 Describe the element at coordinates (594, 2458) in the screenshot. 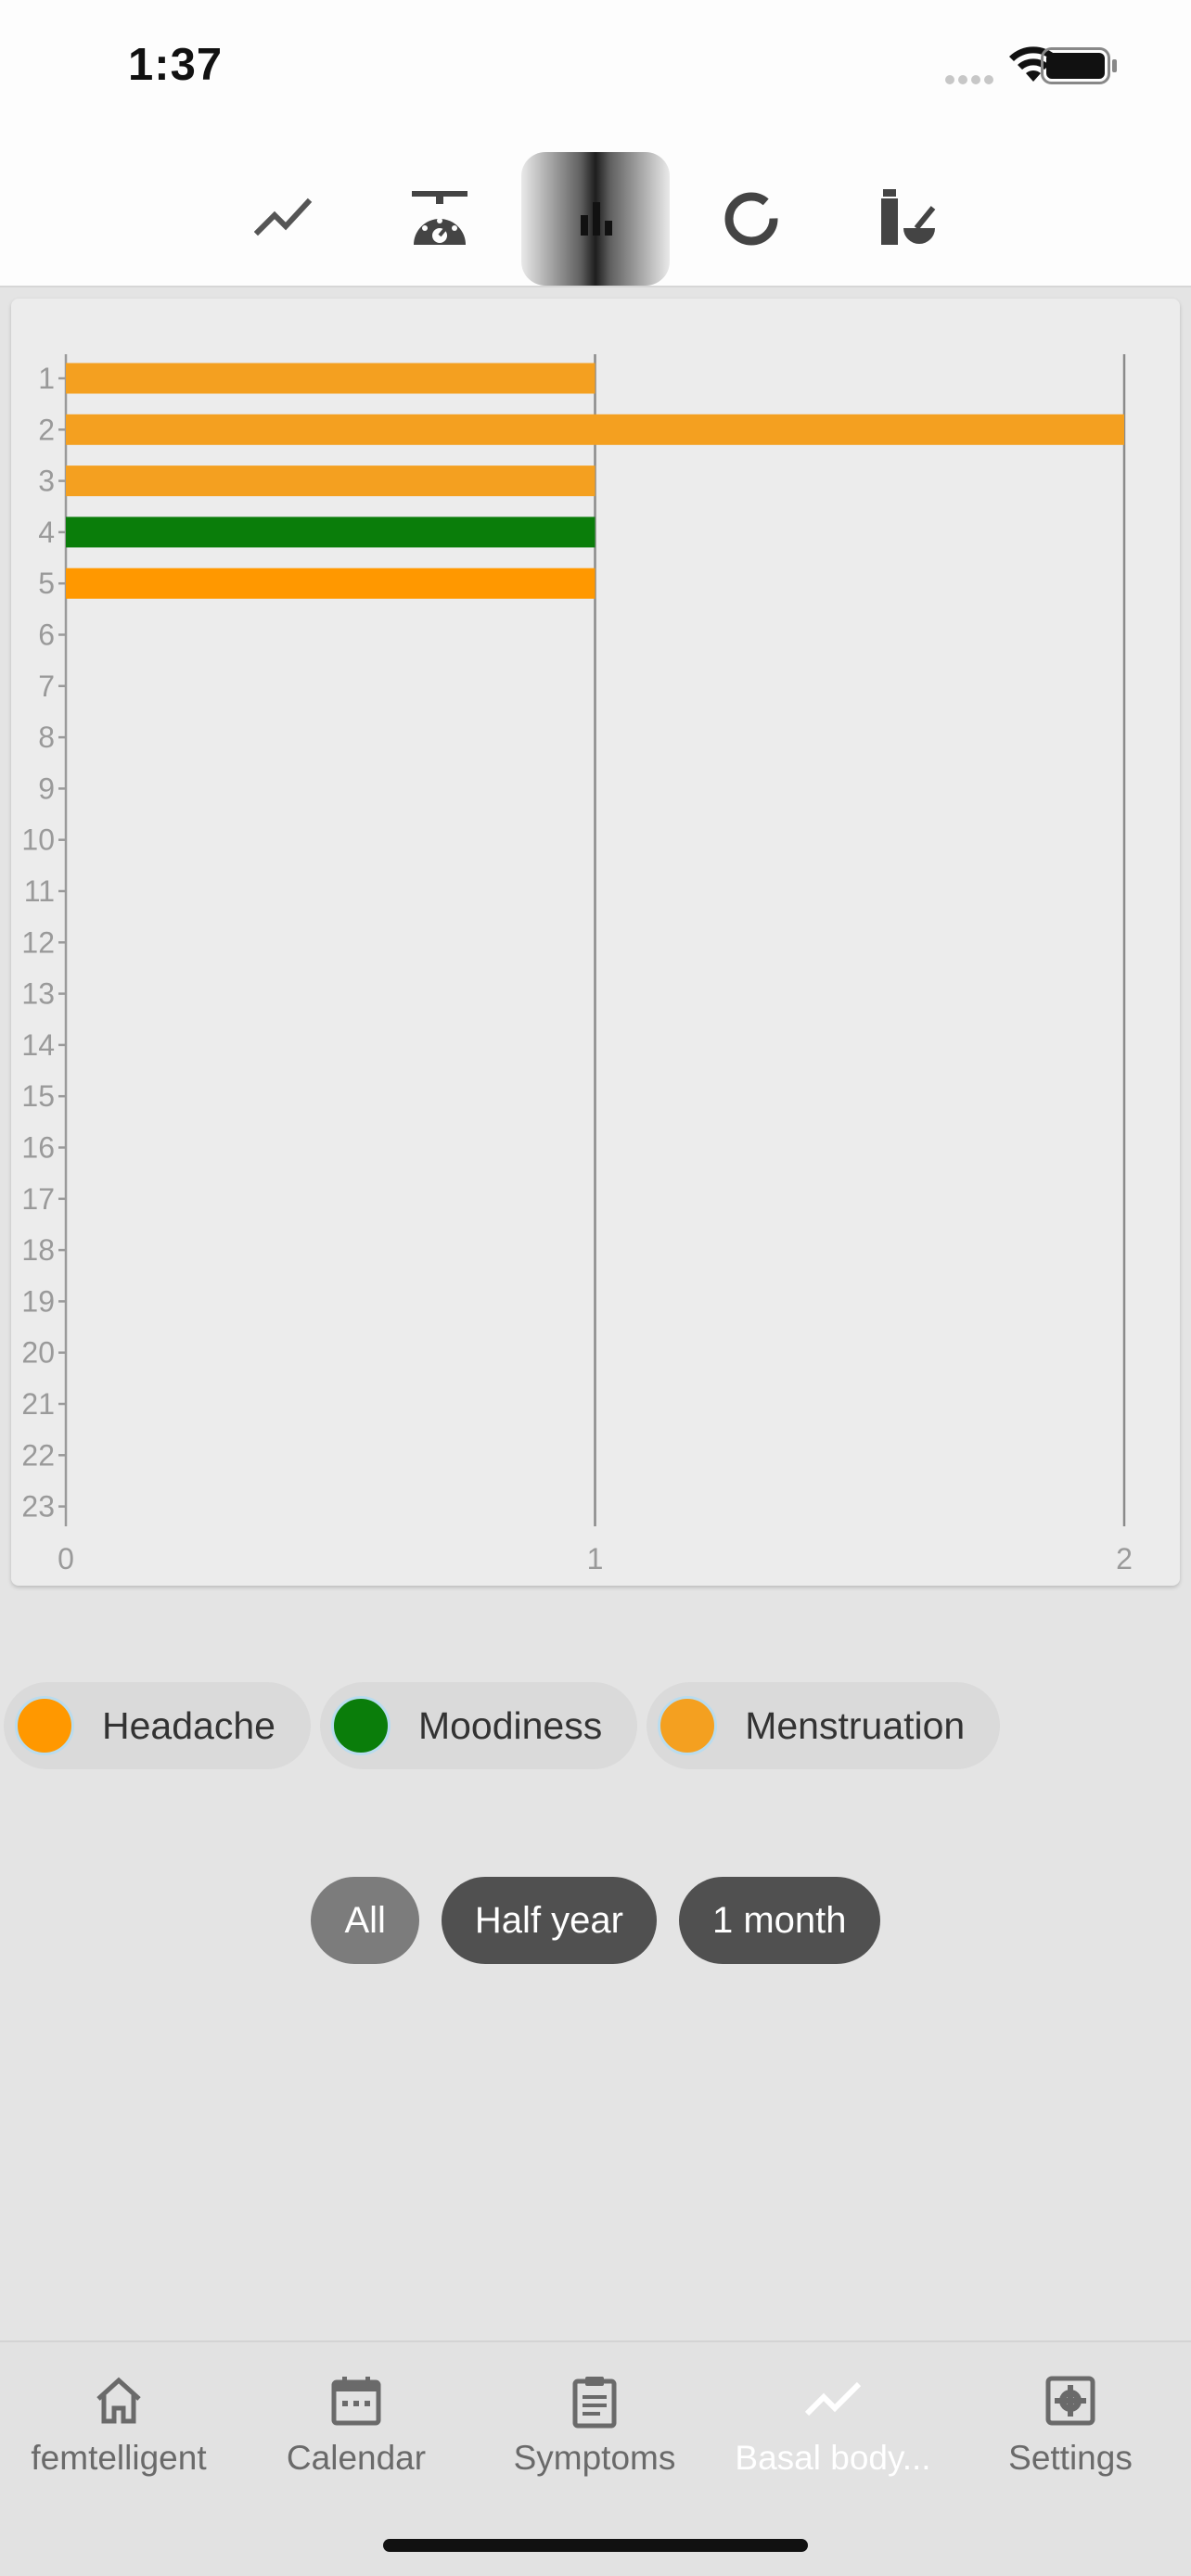

I see `nav-label: Symptoms` at that location.